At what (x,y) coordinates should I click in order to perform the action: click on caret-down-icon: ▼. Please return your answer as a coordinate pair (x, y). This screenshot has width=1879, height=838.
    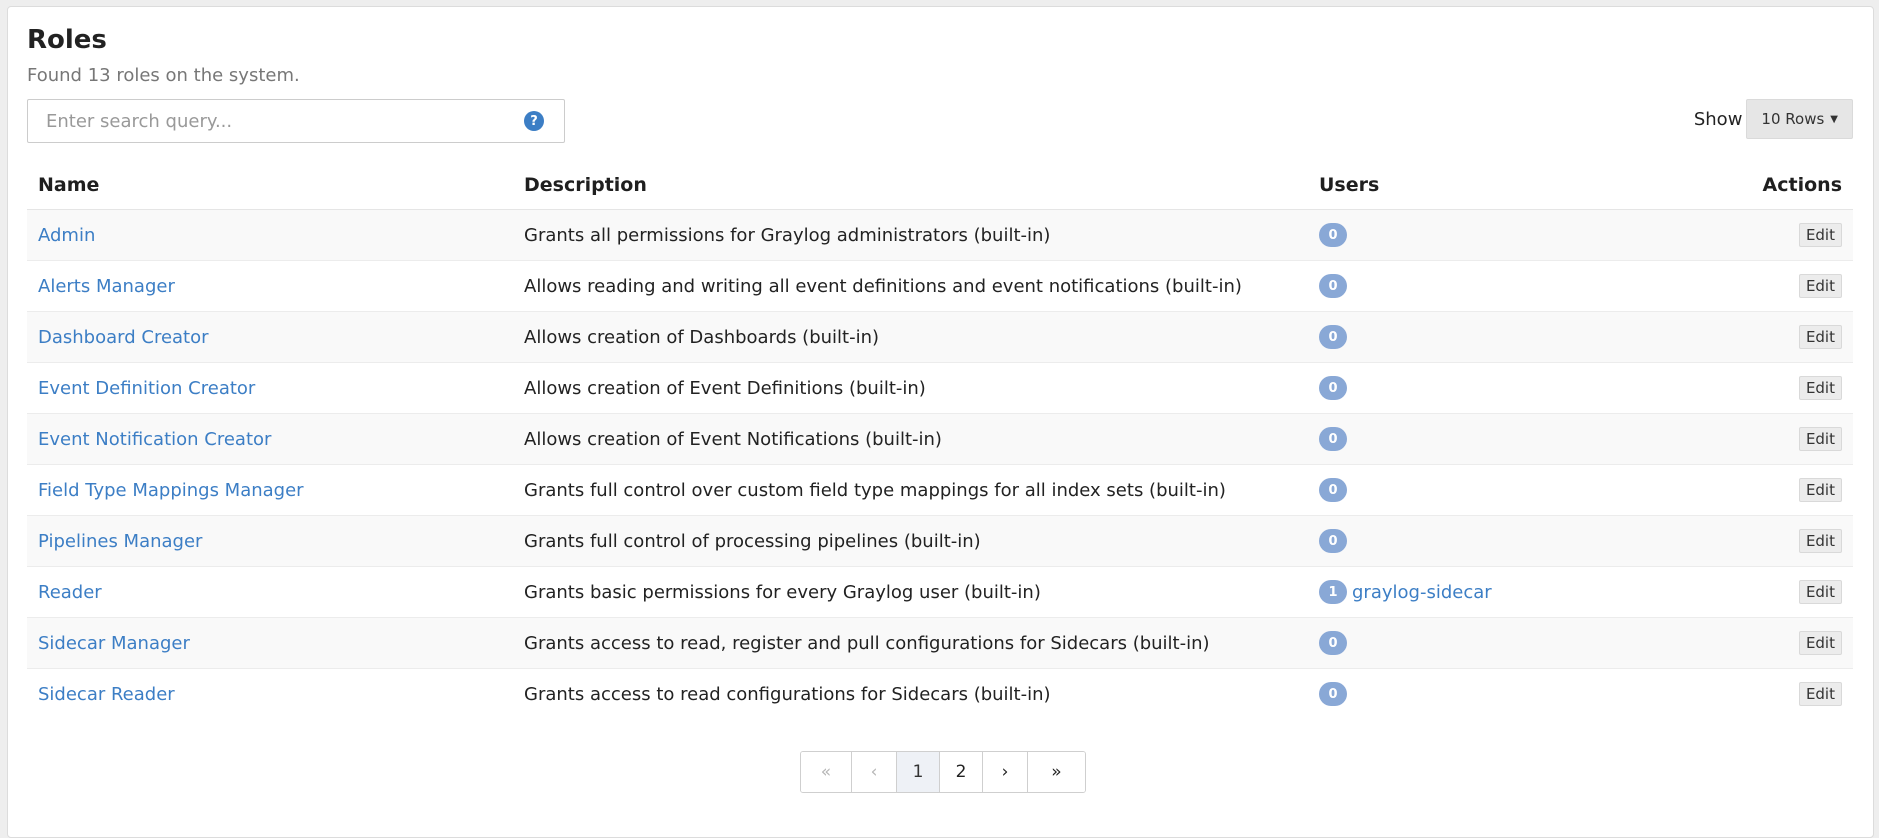
    Looking at the image, I should click on (1834, 119).